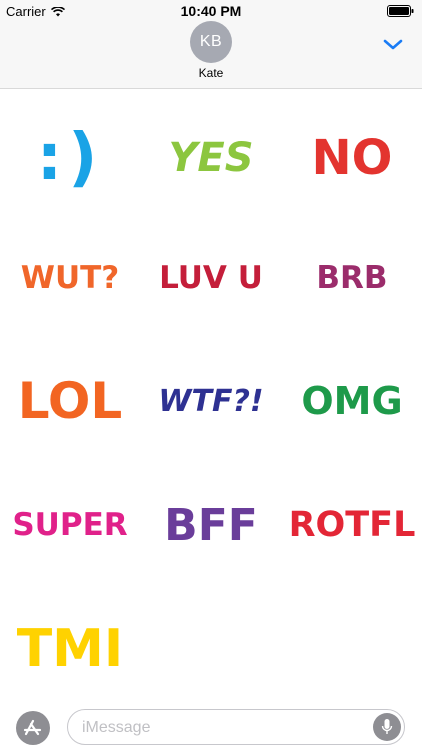 The image size is (422, 750). I want to click on sticker-omg: OMG, so click(352, 401).